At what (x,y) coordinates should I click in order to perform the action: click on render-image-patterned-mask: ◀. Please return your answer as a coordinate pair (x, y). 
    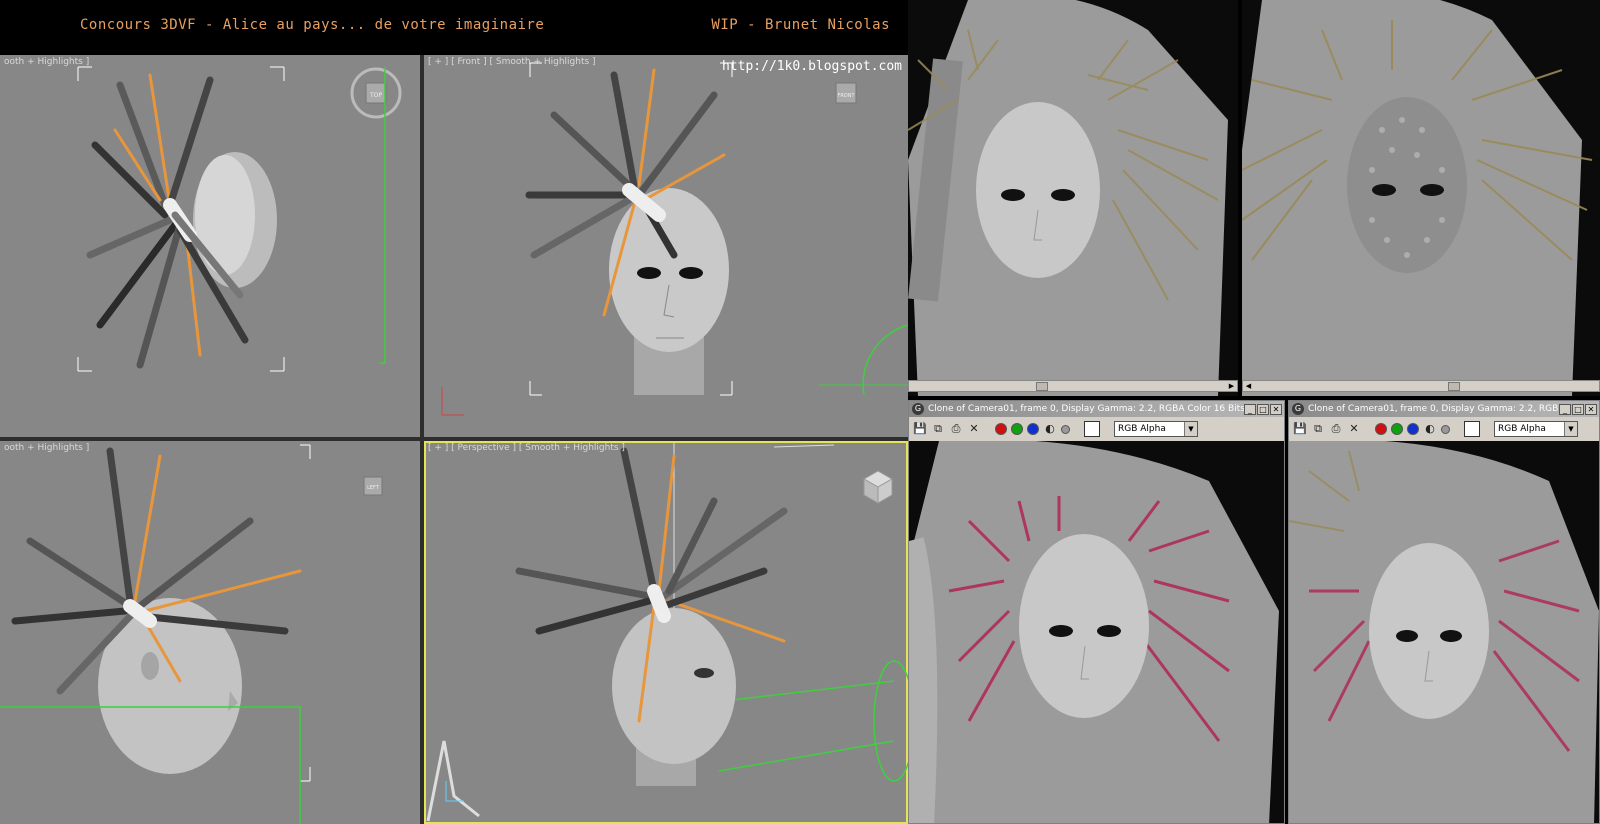
    Looking at the image, I should click on (1421, 198).